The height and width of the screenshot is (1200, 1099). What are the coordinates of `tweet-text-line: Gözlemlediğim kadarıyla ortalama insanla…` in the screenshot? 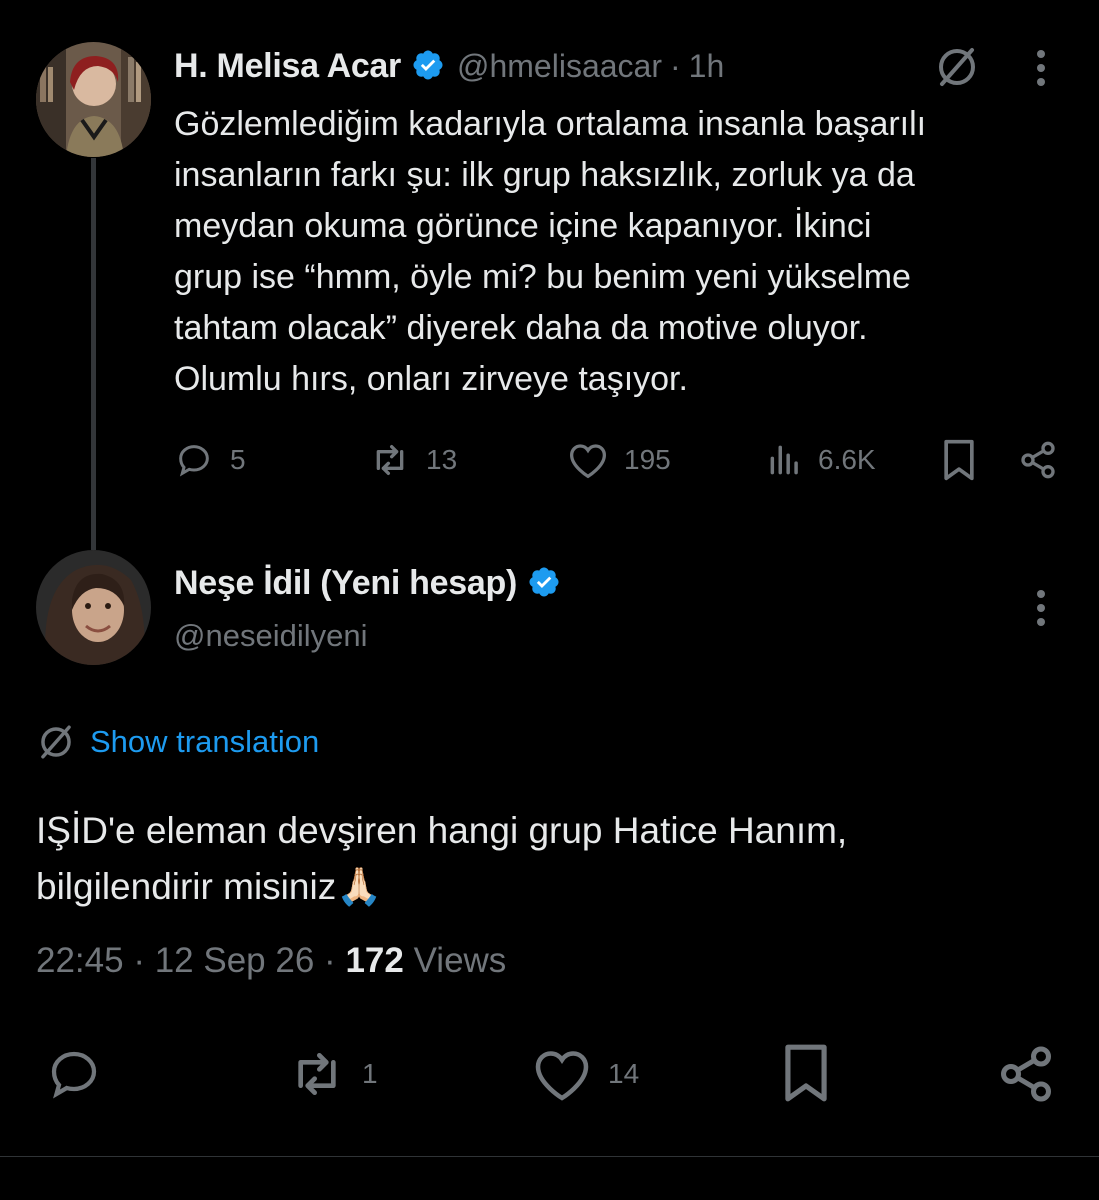 It's located at (550, 124).